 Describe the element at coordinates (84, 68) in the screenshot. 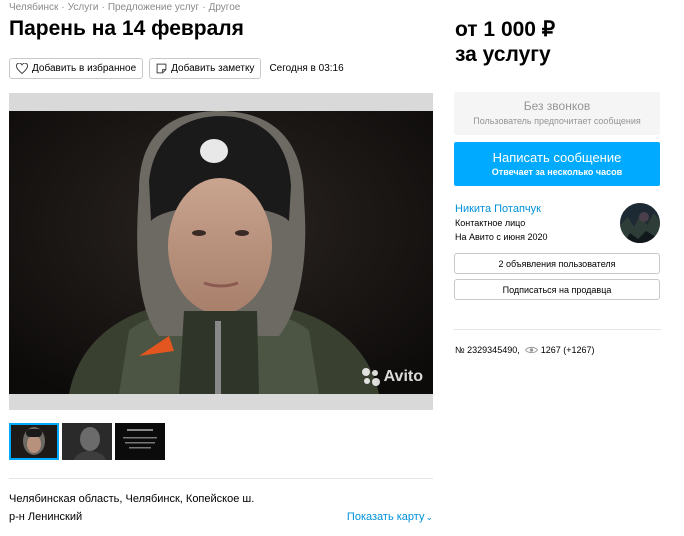

I see `add-favorite-label: Добавить в избранное` at that location.